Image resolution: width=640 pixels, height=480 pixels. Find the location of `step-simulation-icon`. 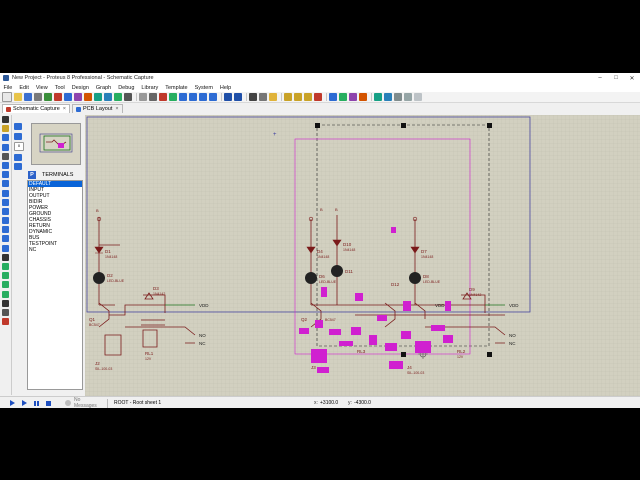

step-simulation-icon is located at coordinates (24, 403).